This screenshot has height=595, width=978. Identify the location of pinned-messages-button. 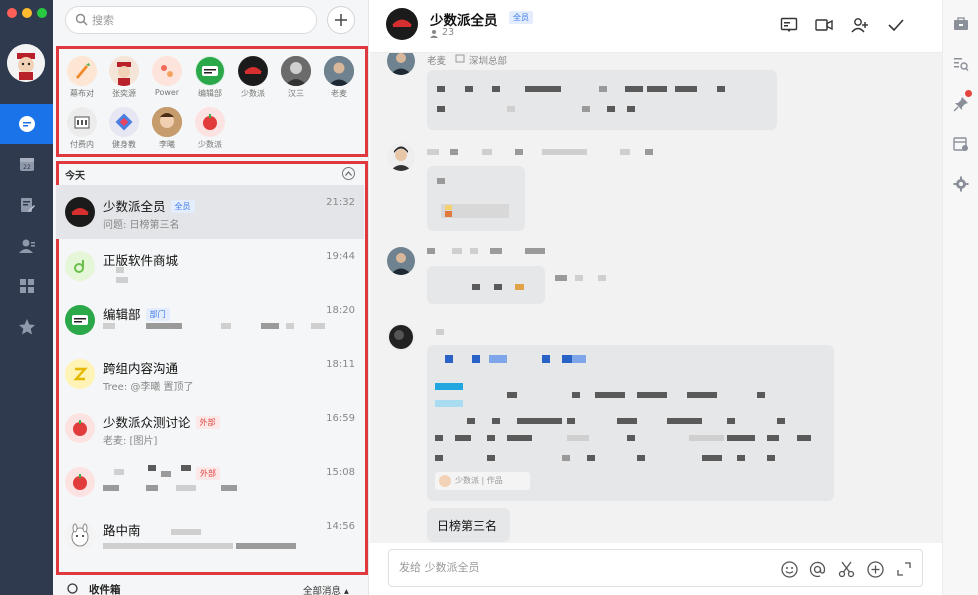
(961, 102).